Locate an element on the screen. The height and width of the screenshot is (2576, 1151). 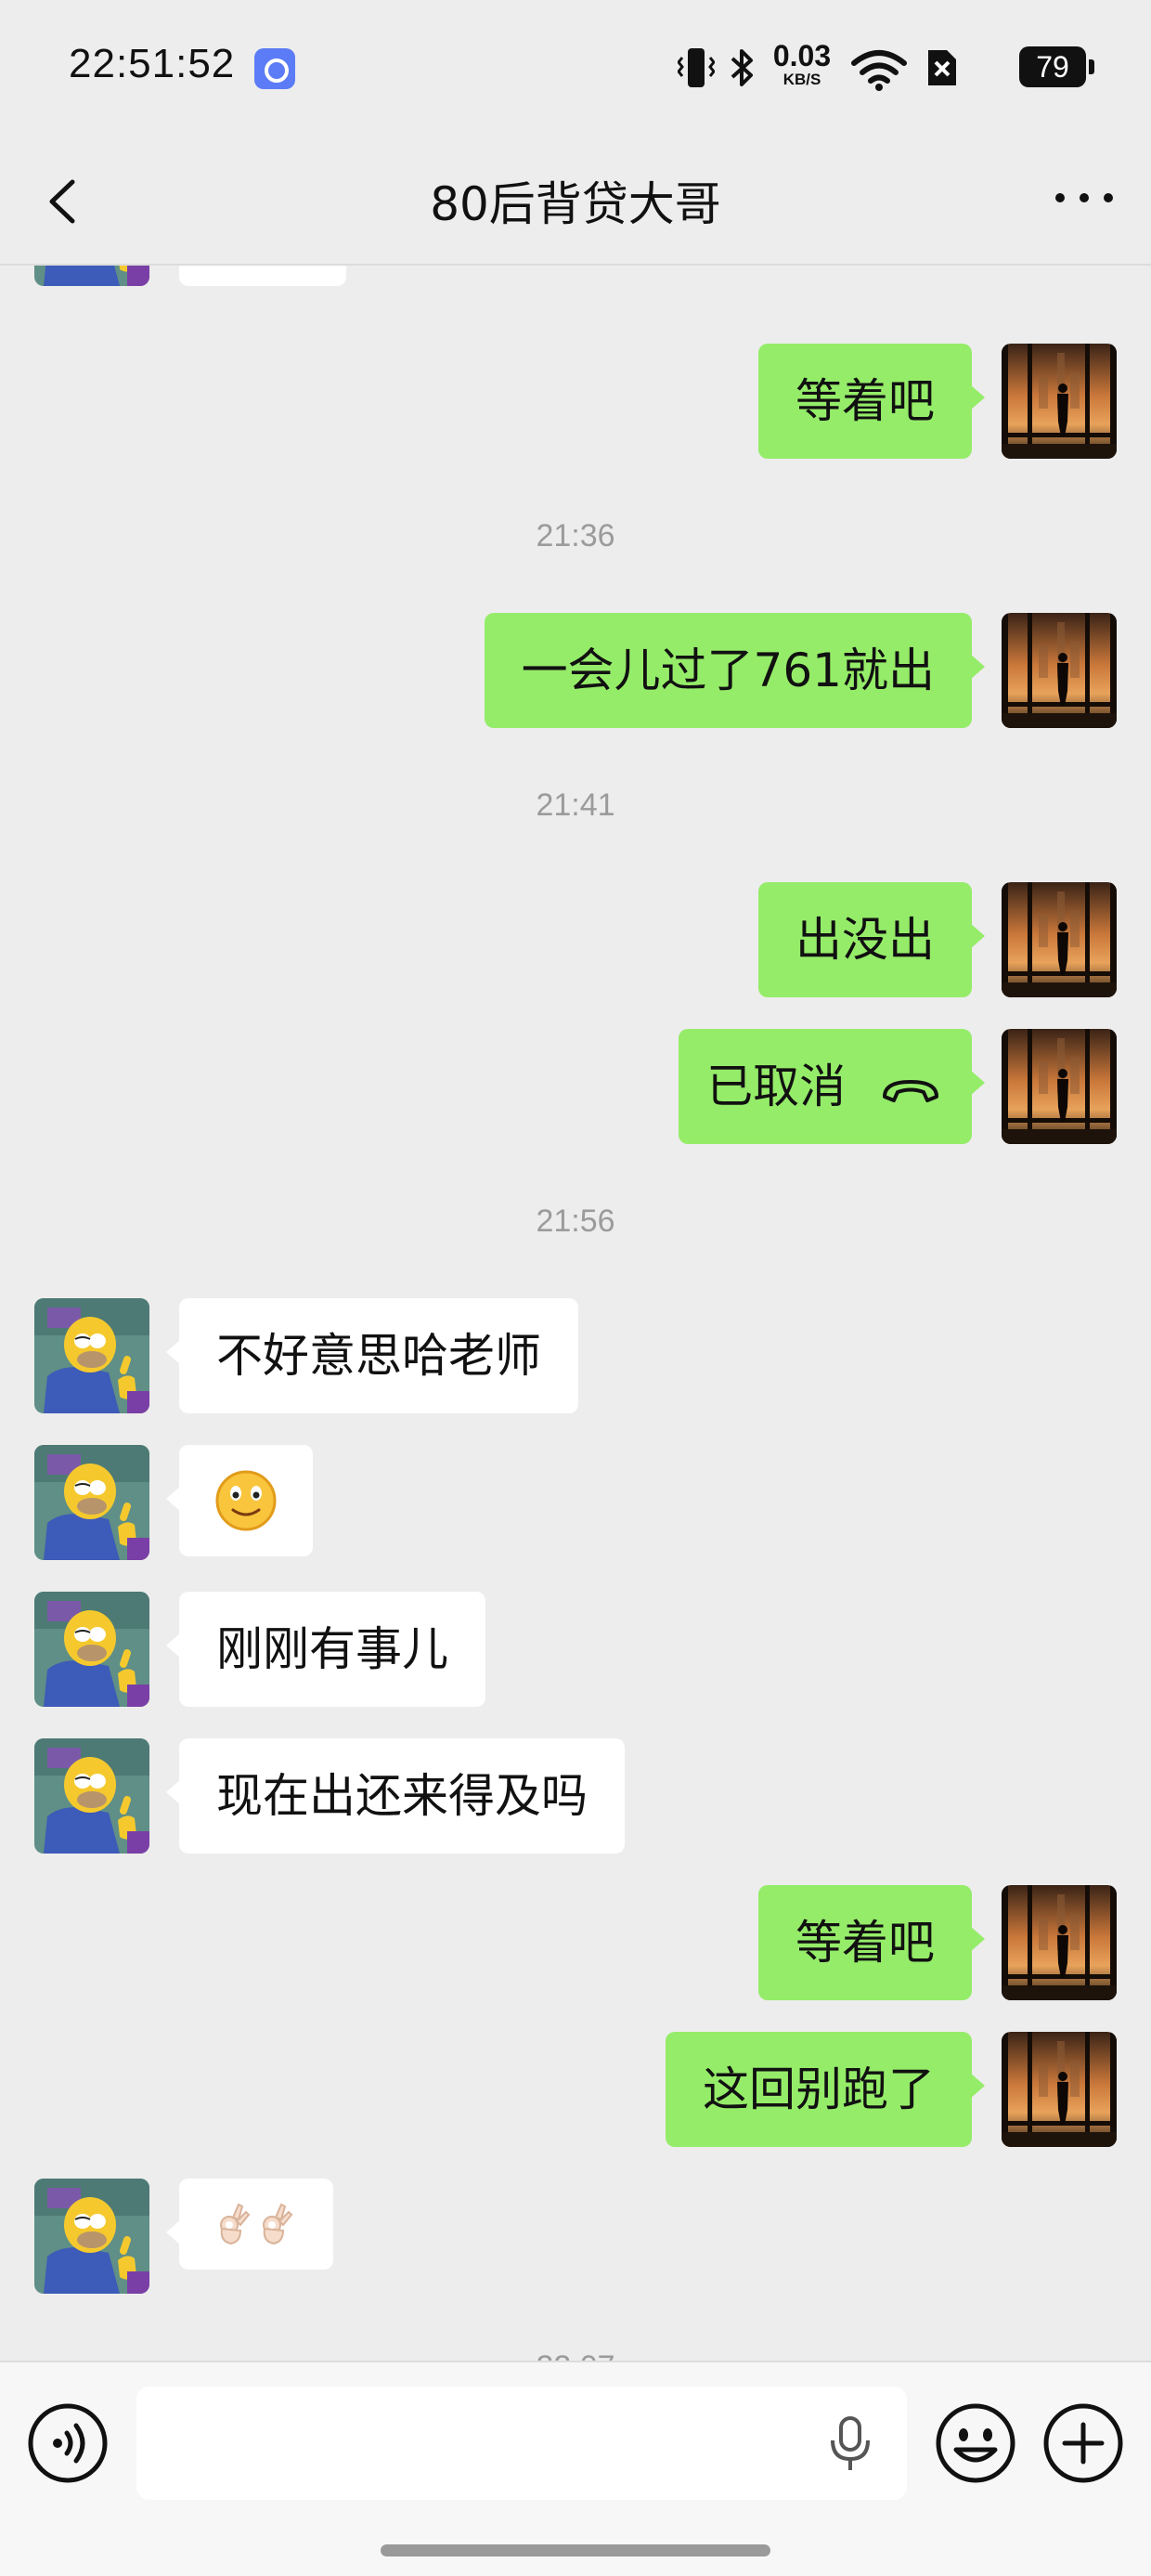
message-incoming: 不好意思哈老师 is located at coordinates (575, 1355).